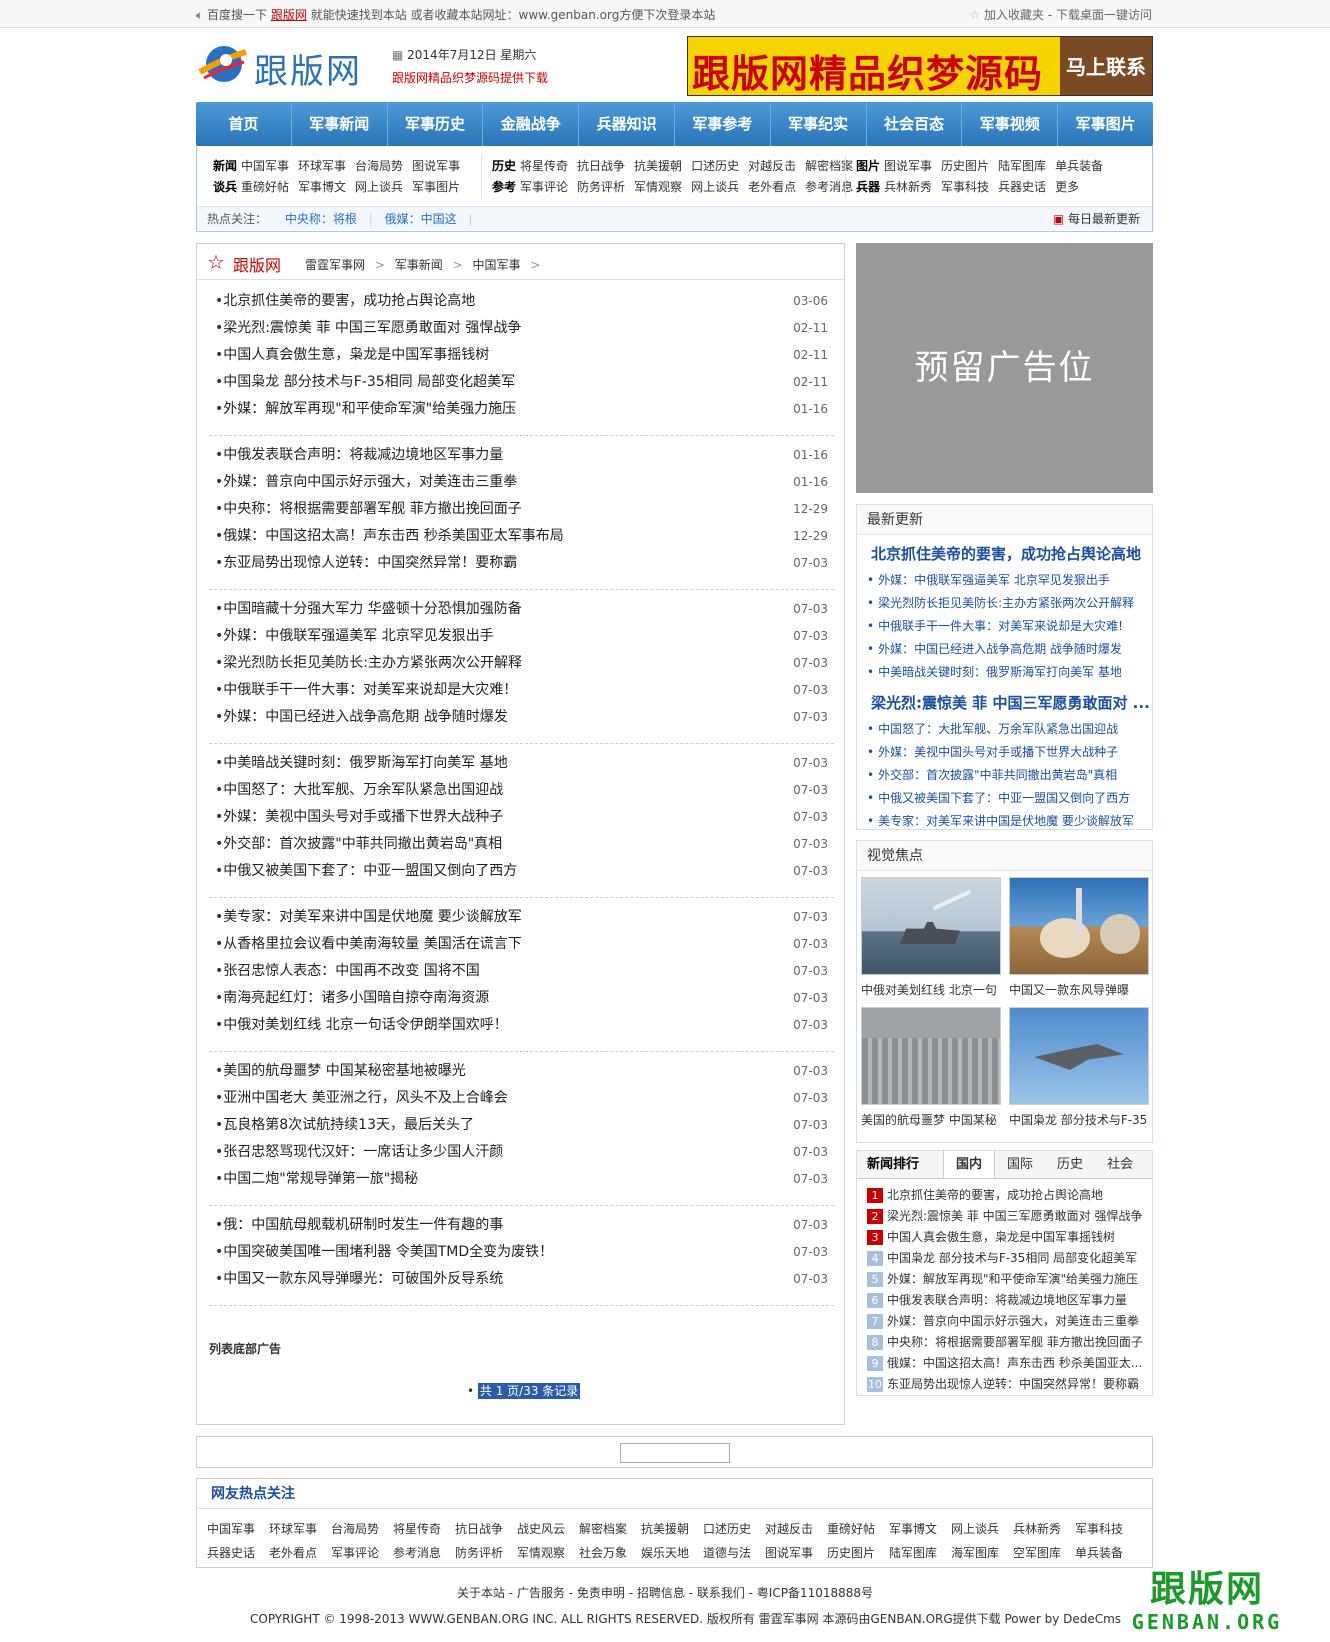  I want to click on subnav-link: 兵器史话, so click(1022, 187).